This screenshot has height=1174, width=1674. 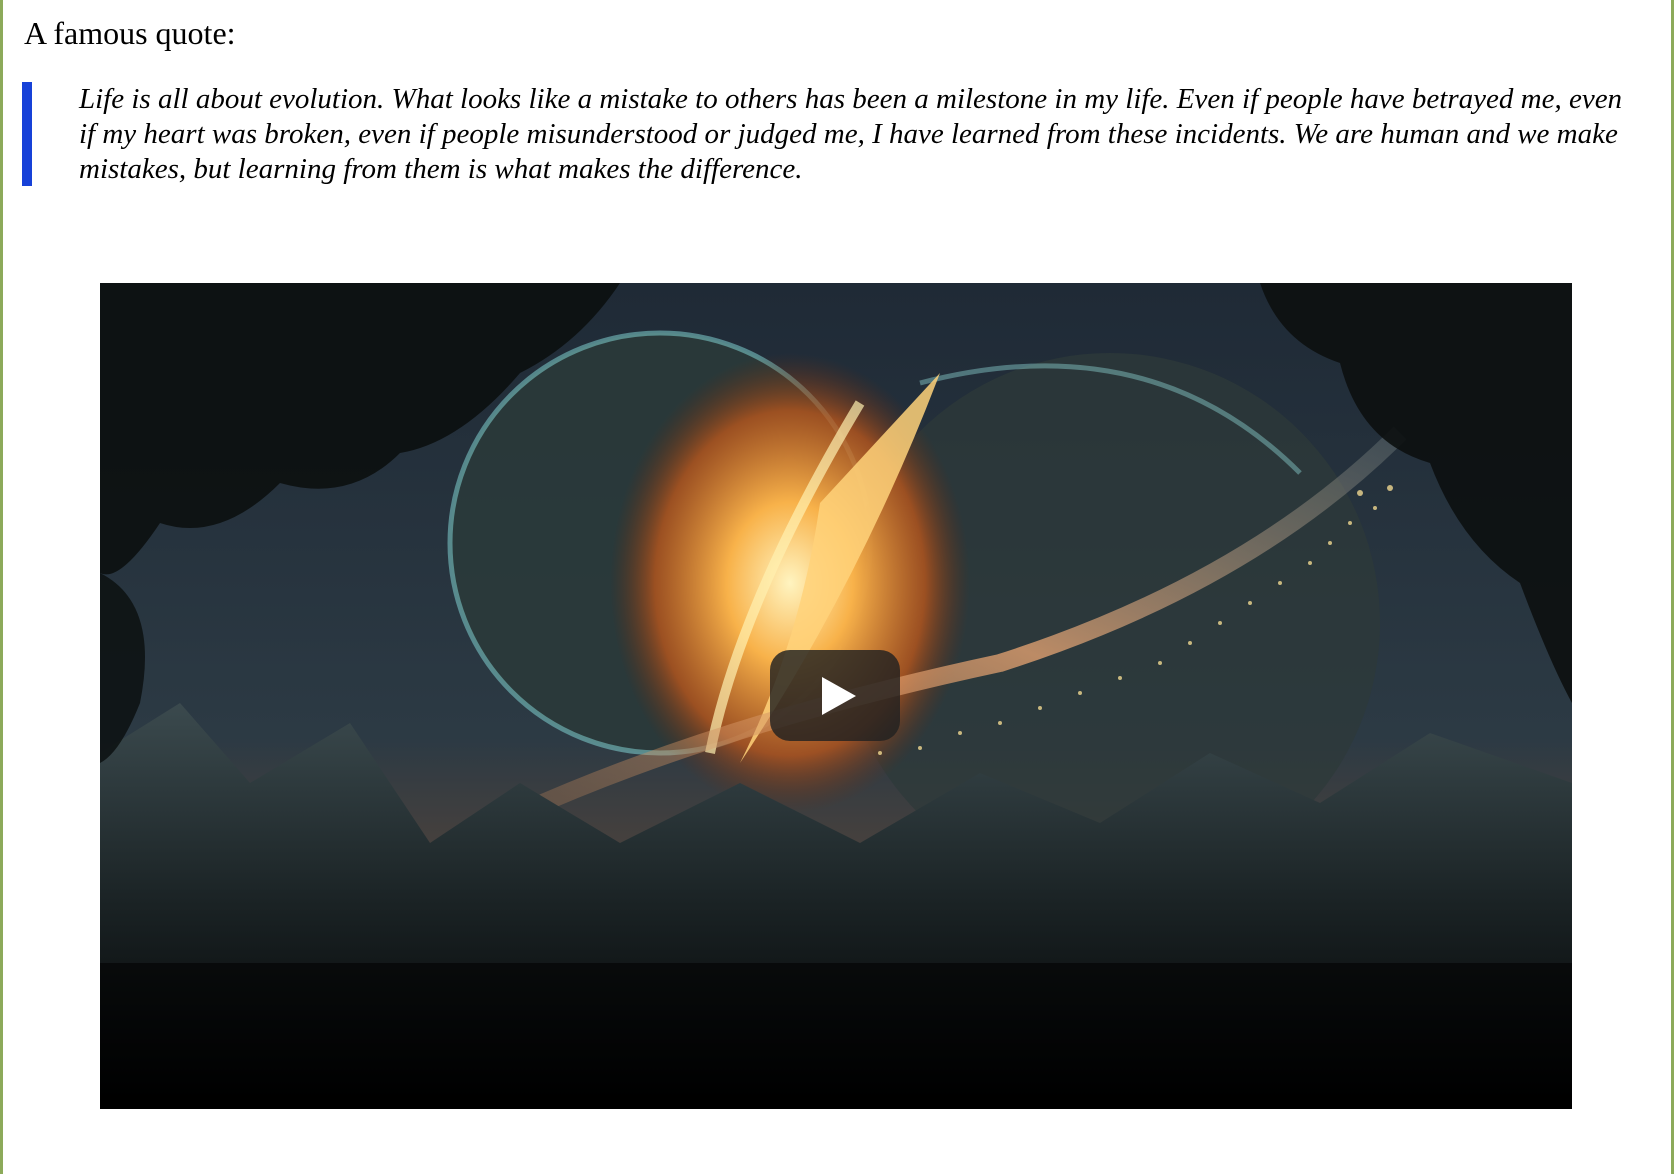 I want to click on play-icon, so click(x=839, y=696).